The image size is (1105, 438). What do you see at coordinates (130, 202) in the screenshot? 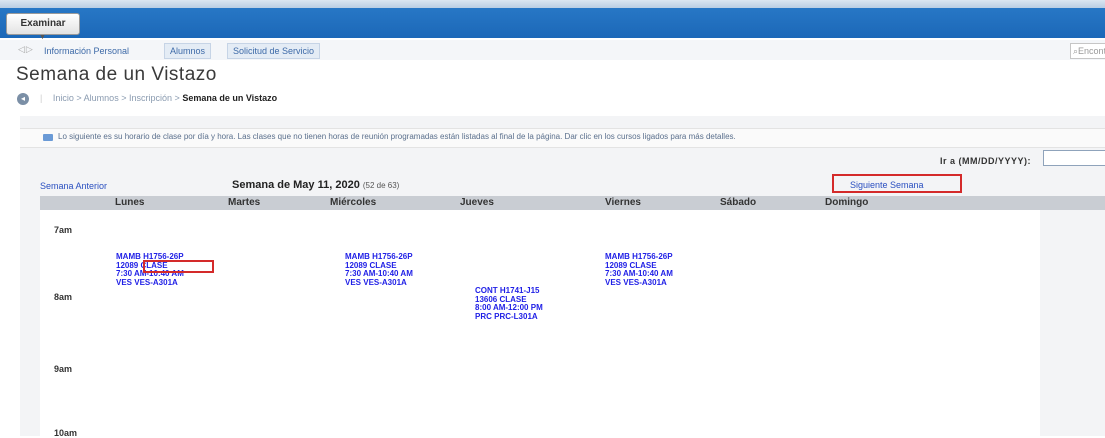
I see `day-header-lunes: Lunes` at bounding box center [130, 202].